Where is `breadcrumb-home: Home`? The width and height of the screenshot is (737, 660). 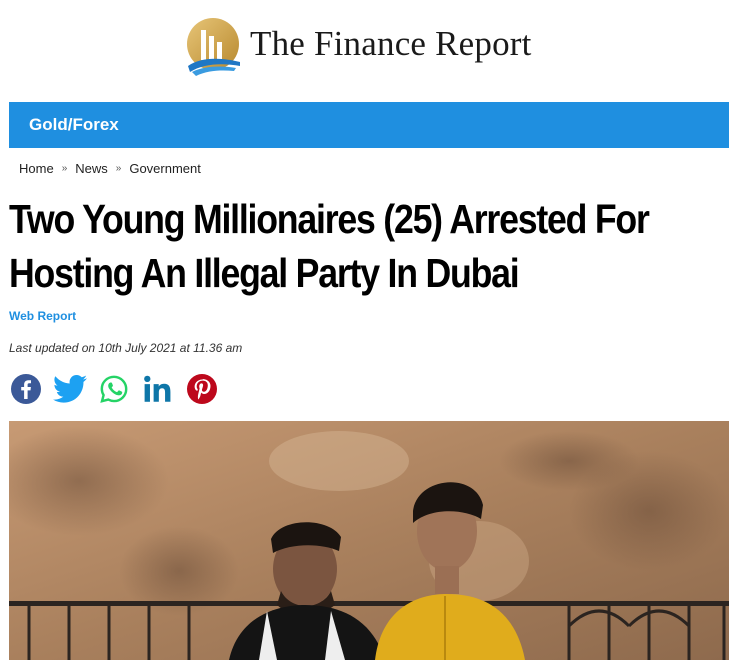
breadcrumb-home: Home is located at coordinates (36, 168).